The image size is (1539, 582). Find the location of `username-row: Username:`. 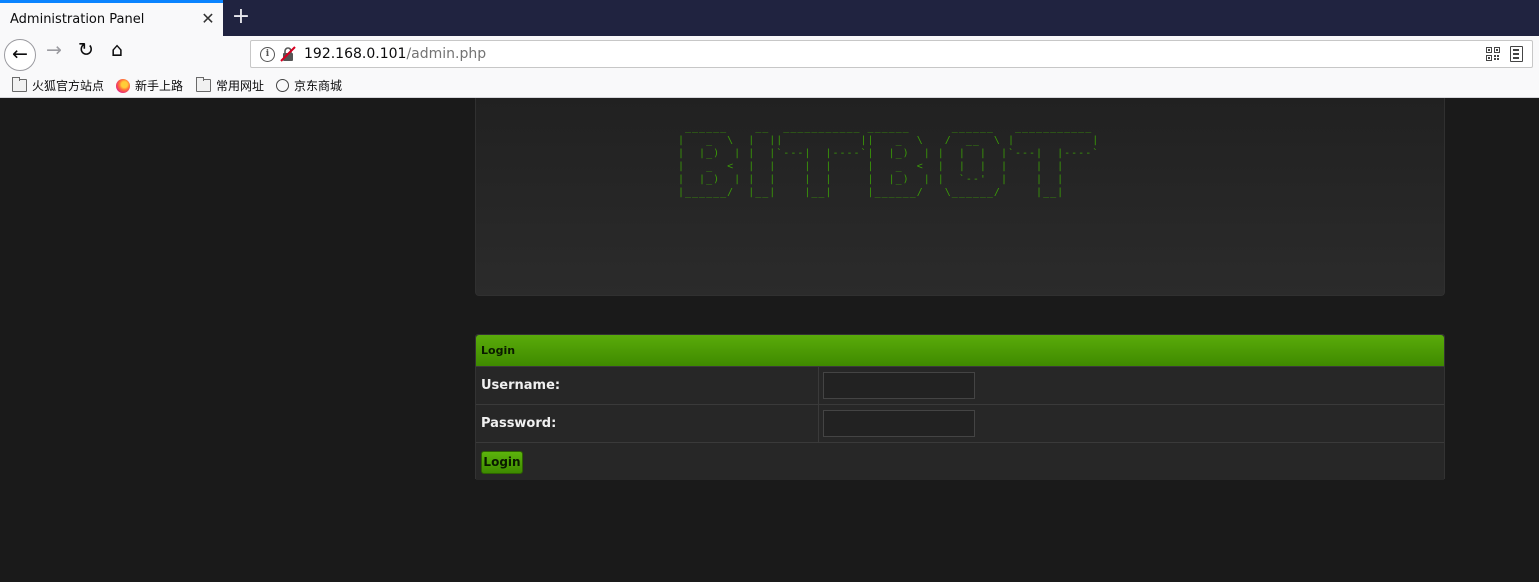

username-row: Username: is located at coordinates (960, 385).